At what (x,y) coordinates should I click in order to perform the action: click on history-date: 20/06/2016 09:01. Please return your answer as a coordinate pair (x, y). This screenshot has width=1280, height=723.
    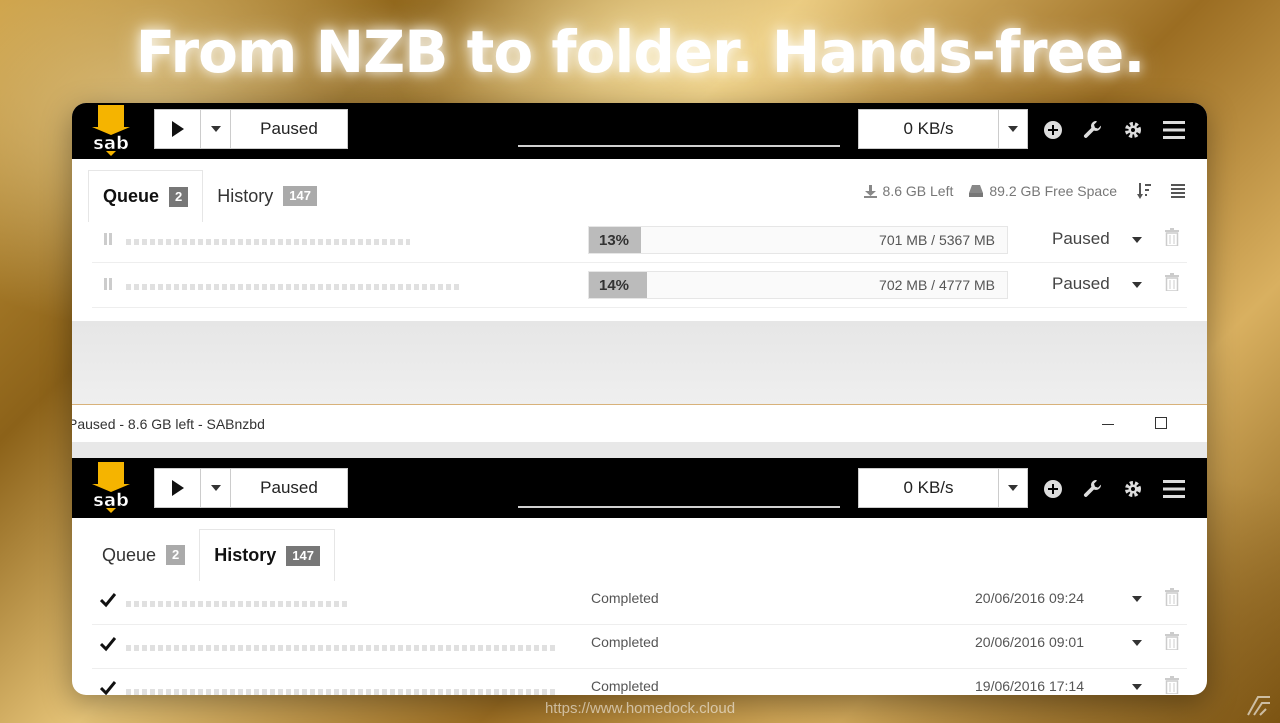
    Looking at the image, I should click on (1029, 642).